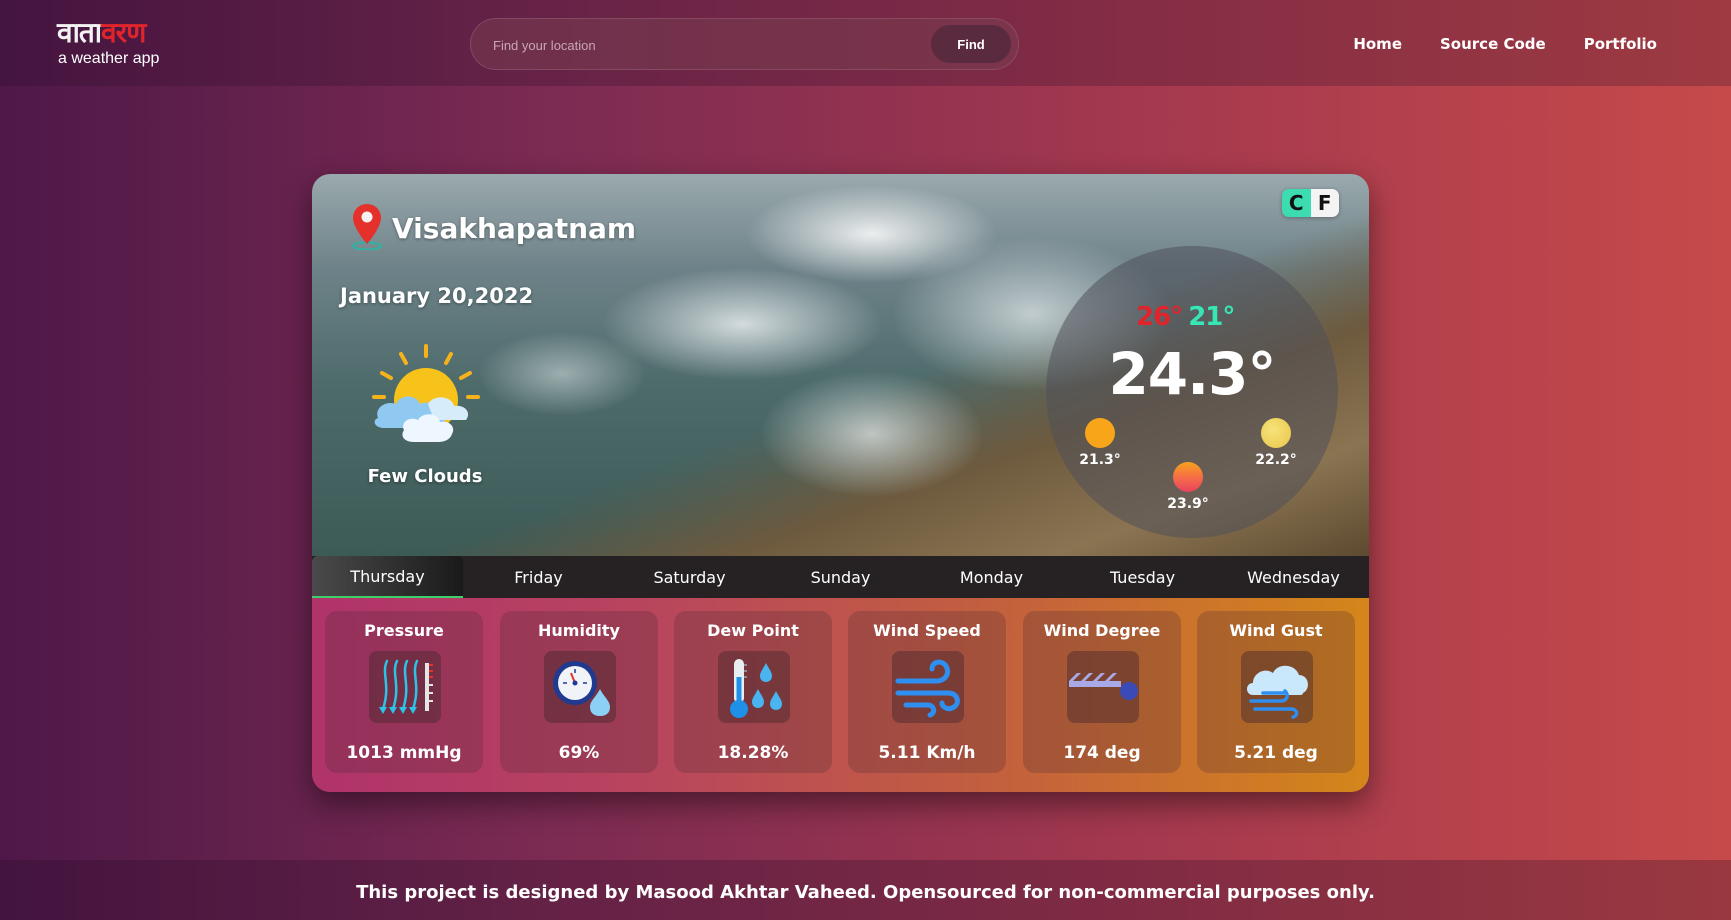  I want to click on stat-value: 18.28%, so click(753, 753).